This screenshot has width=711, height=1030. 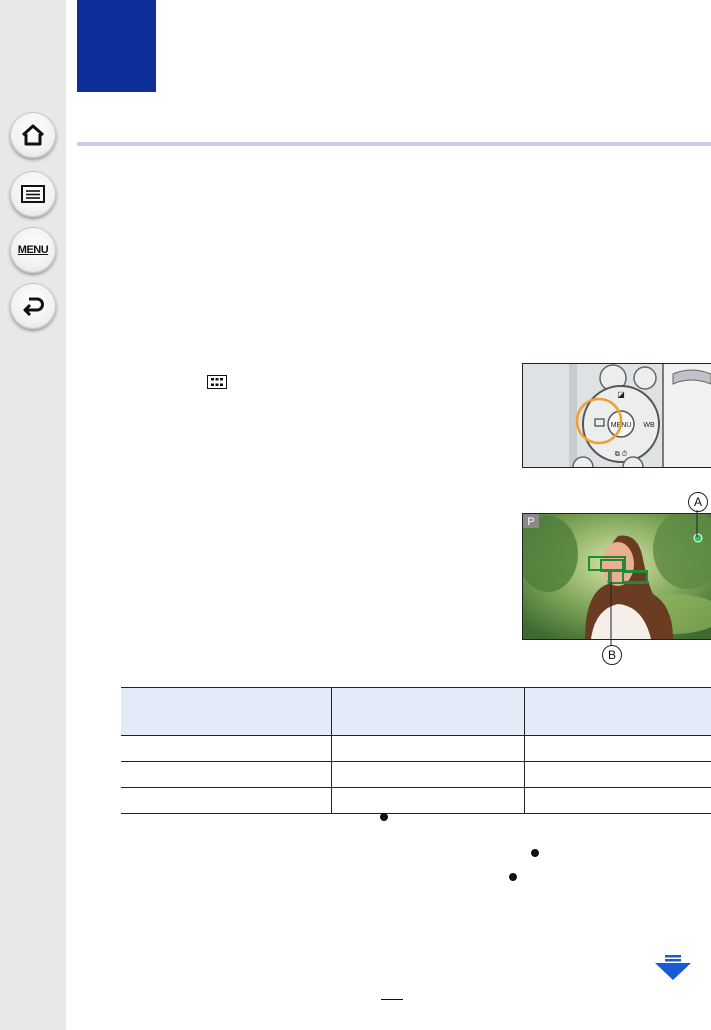 What do you see at coordinates (394, 144) in the screenshot?
I see `section-divider` at bounding box center [394, 144].